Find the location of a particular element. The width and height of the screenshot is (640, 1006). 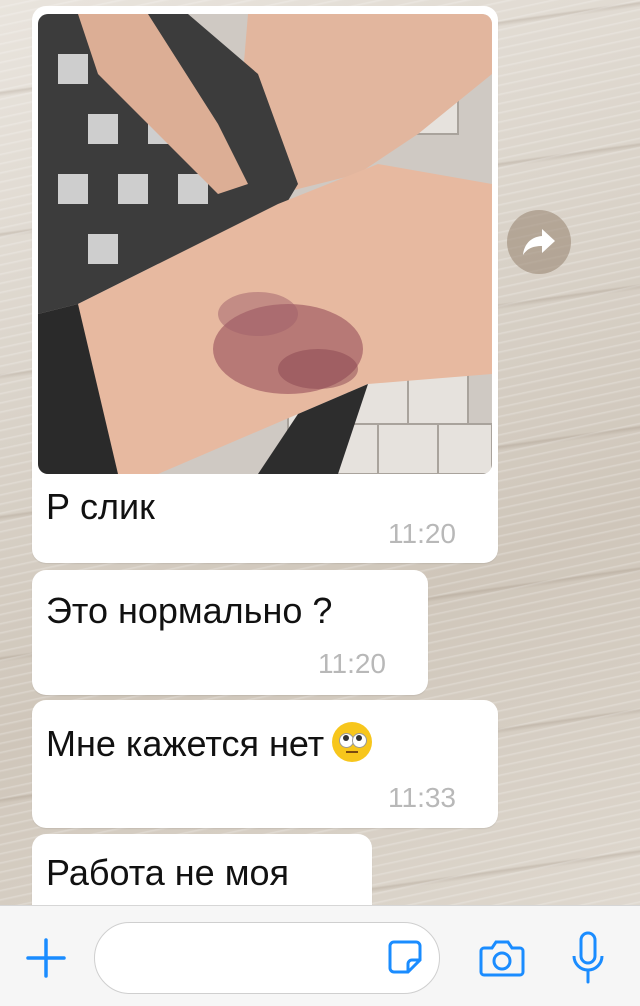

message-text-content: Мне кажется нет is located at coordinates (185, 743).